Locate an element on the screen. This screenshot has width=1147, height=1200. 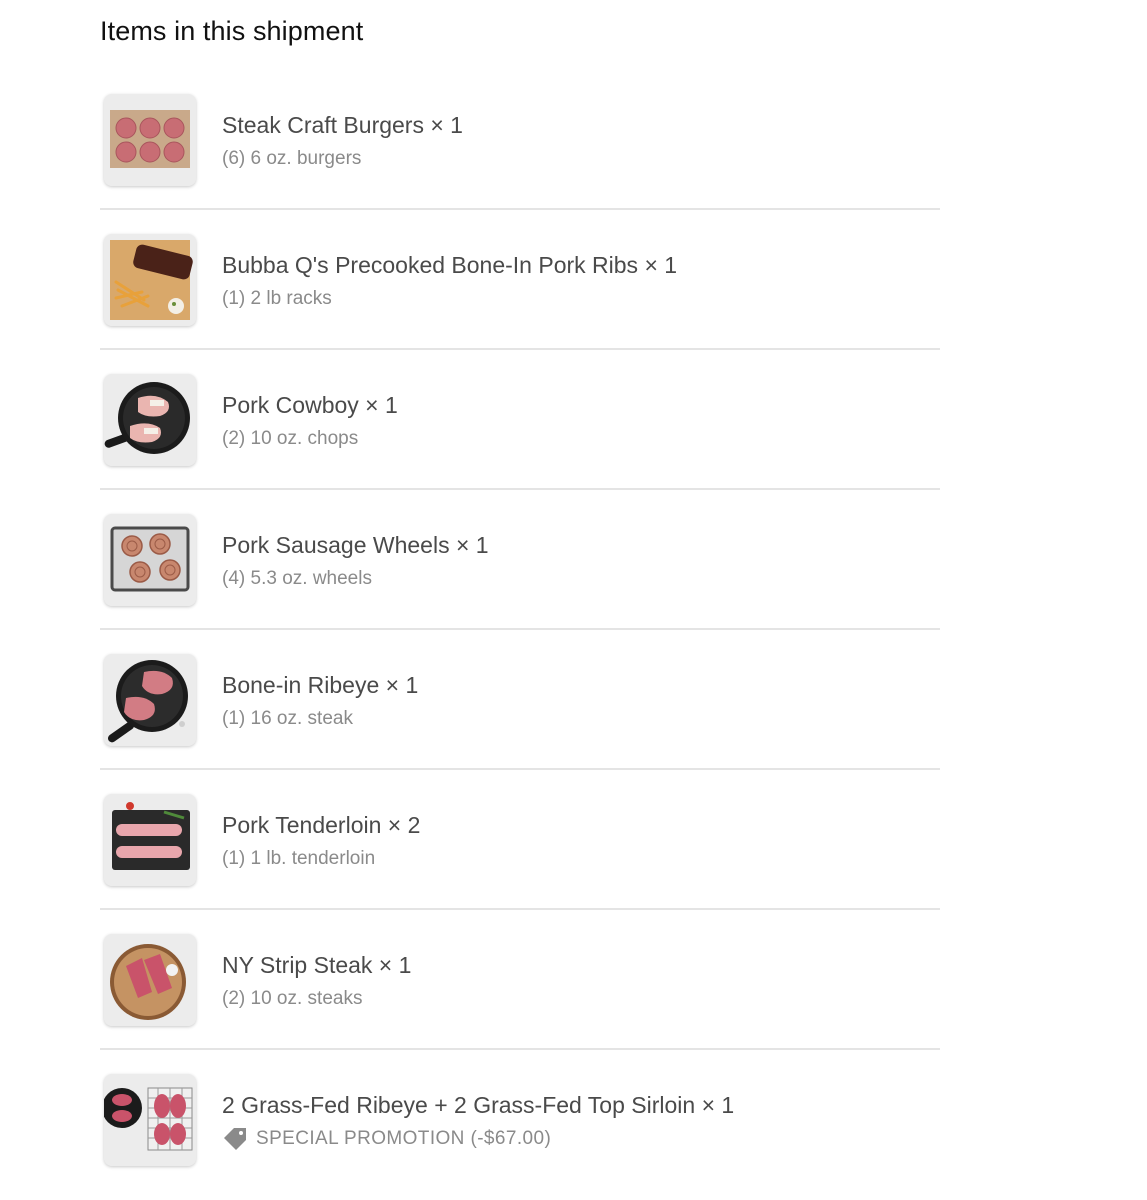
ribeye-skillet-thumbnail is located at coordinates (150, 700).